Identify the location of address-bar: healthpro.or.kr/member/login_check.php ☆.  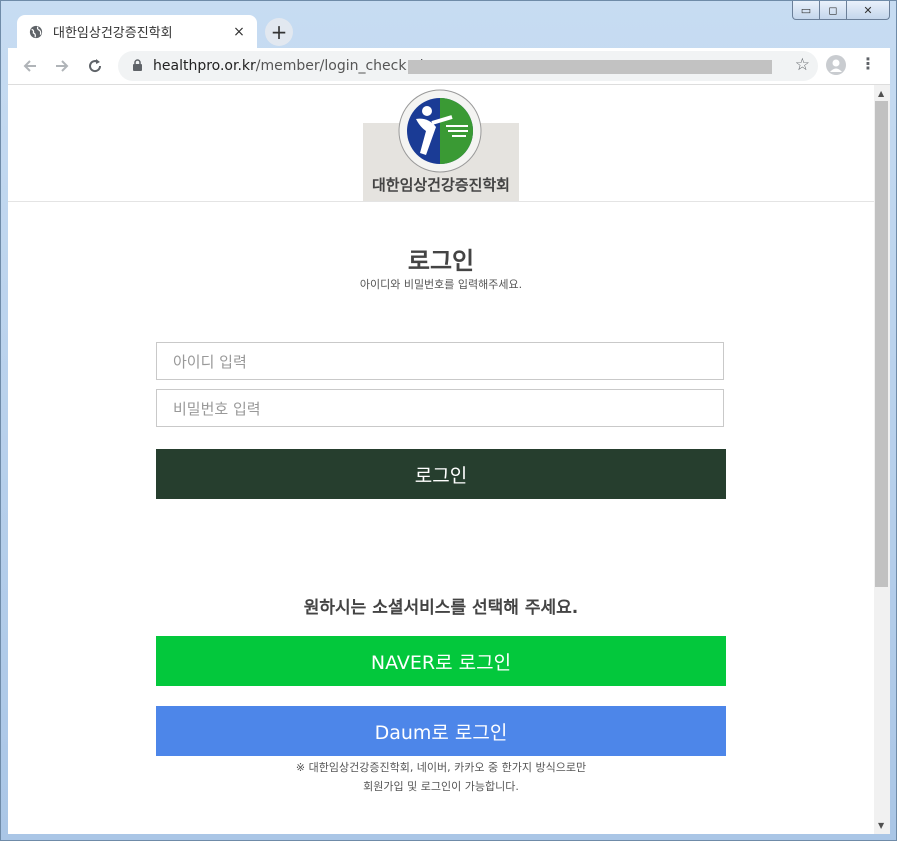
(468, 66).